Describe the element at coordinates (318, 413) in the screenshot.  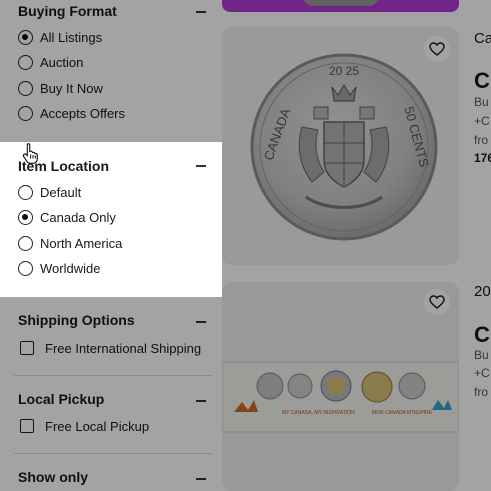
I see `card-left-text: MY CANADA, MY INSPIRATION` at that location.